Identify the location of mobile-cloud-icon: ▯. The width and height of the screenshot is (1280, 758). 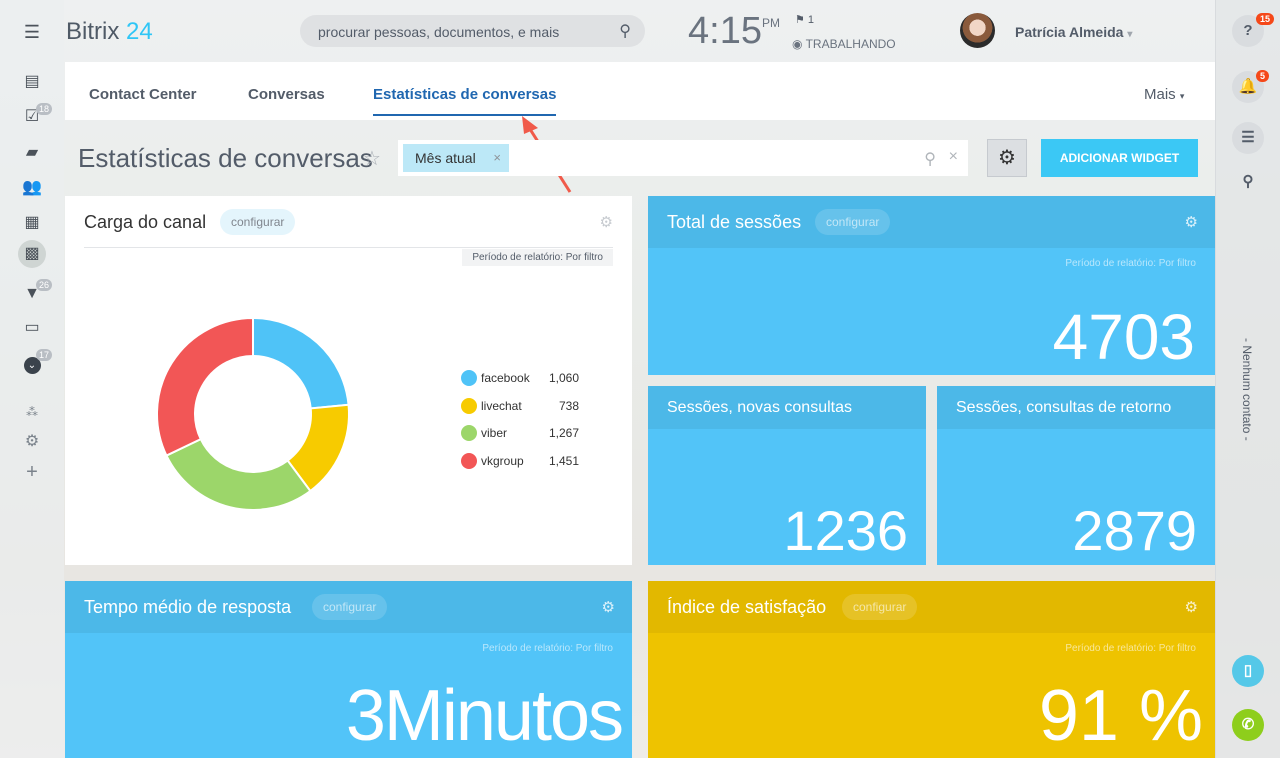
(1248, 671).